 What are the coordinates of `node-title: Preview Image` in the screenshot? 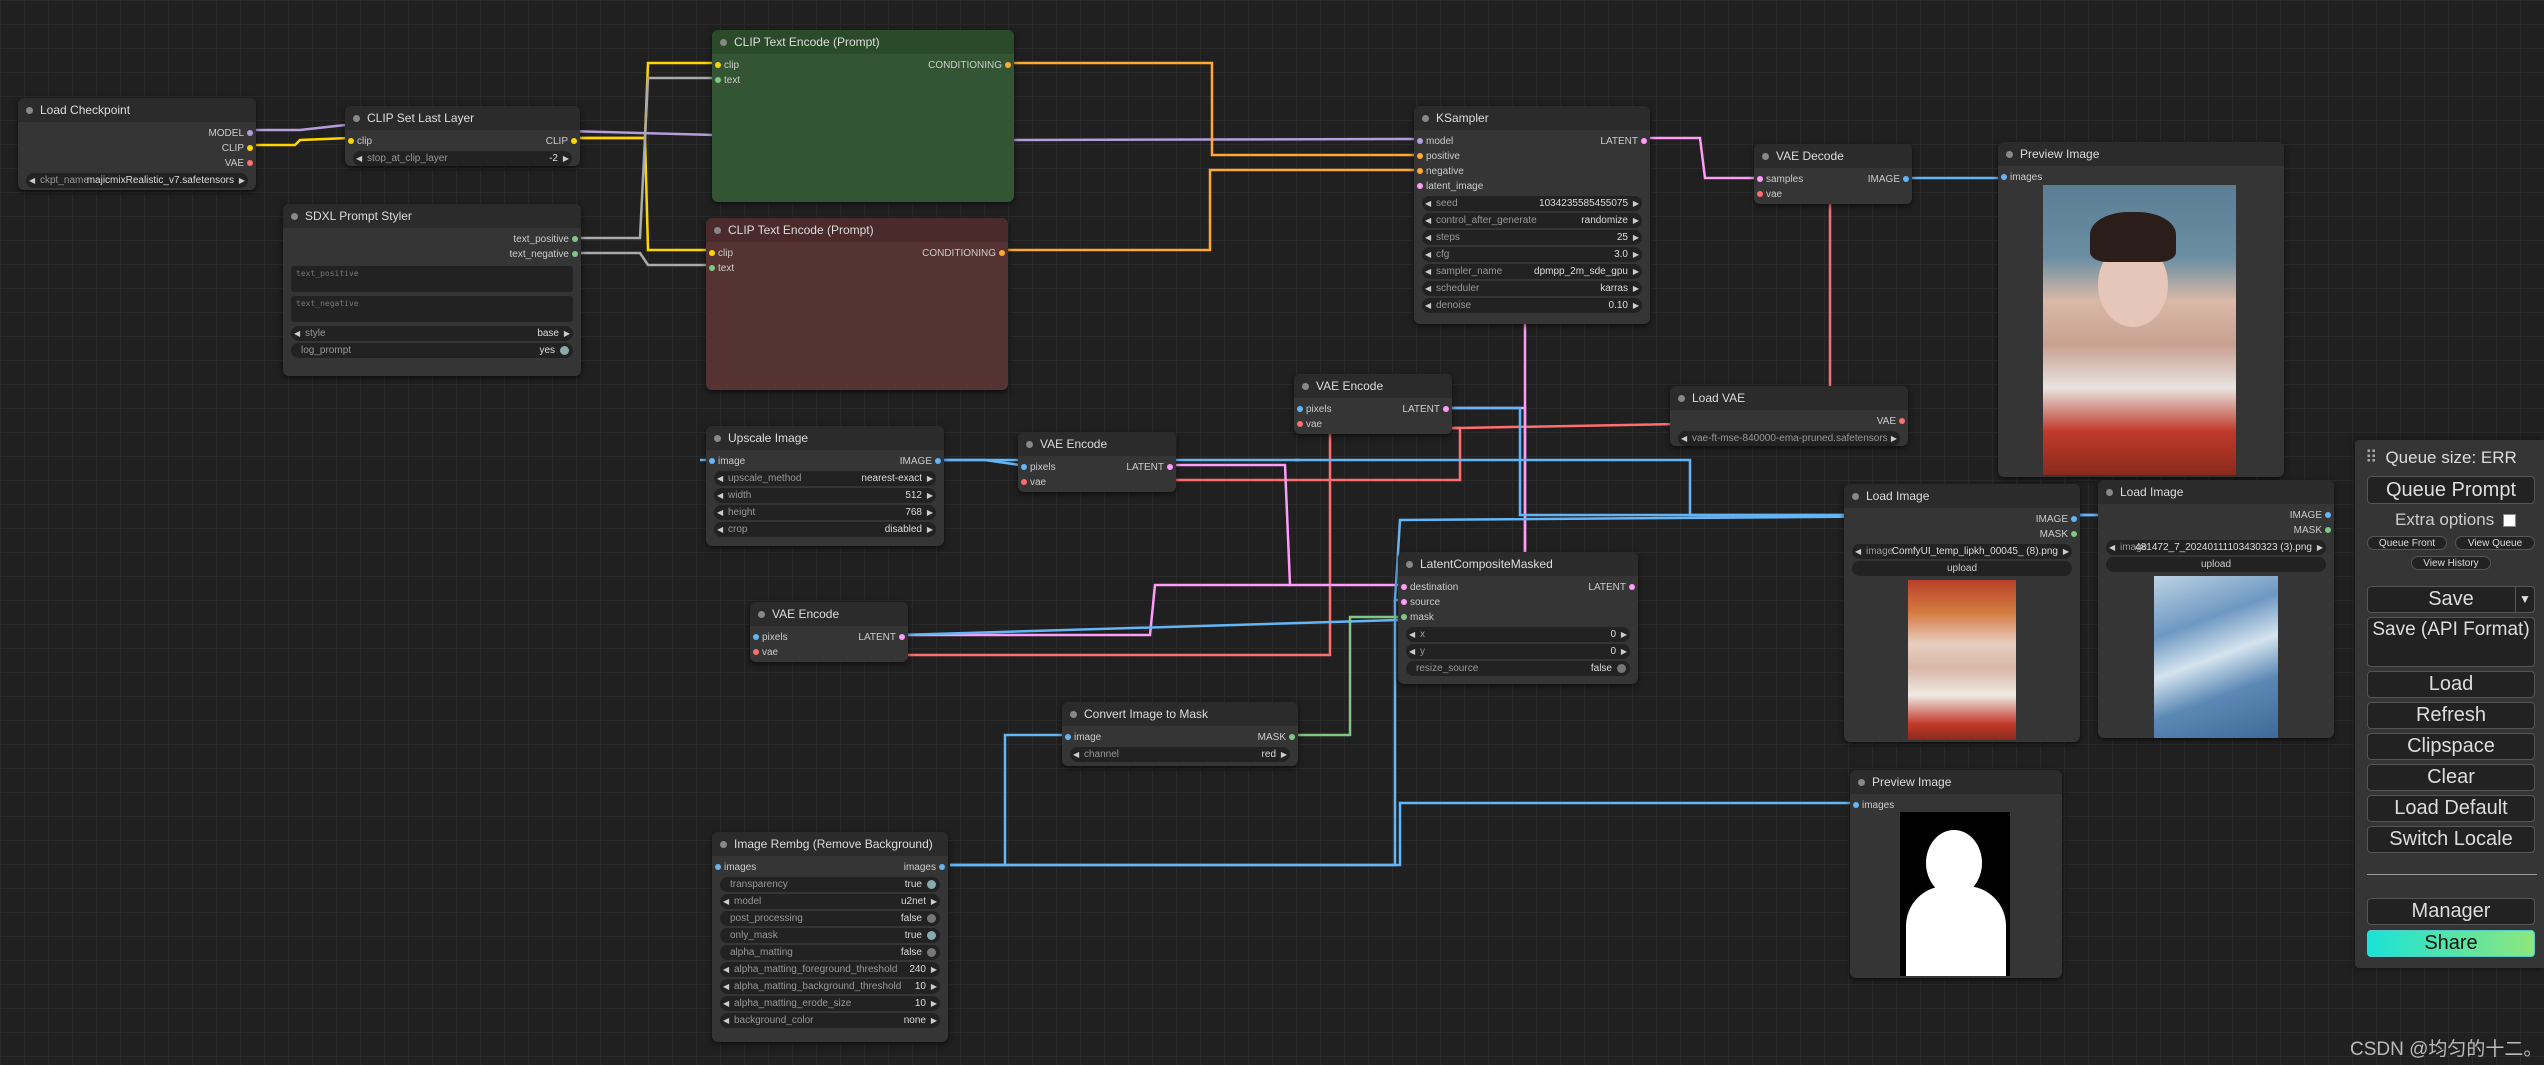 It's located at (1956, 782).